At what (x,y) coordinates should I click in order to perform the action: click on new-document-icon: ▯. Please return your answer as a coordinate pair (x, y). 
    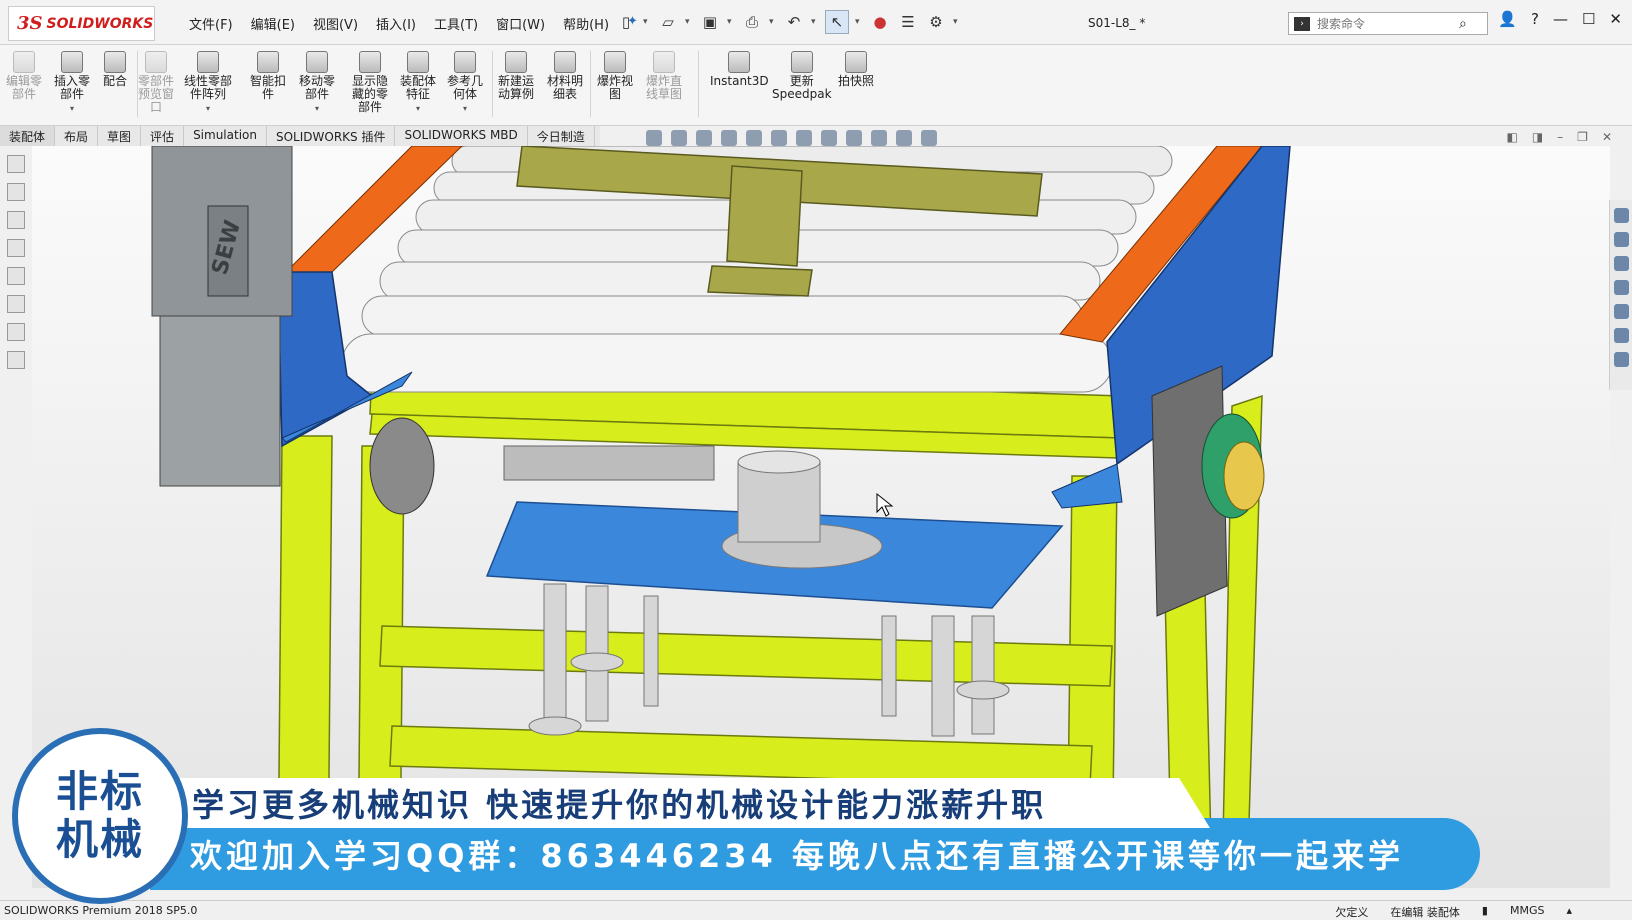
    Looking at the image, I should click on (626, 22).